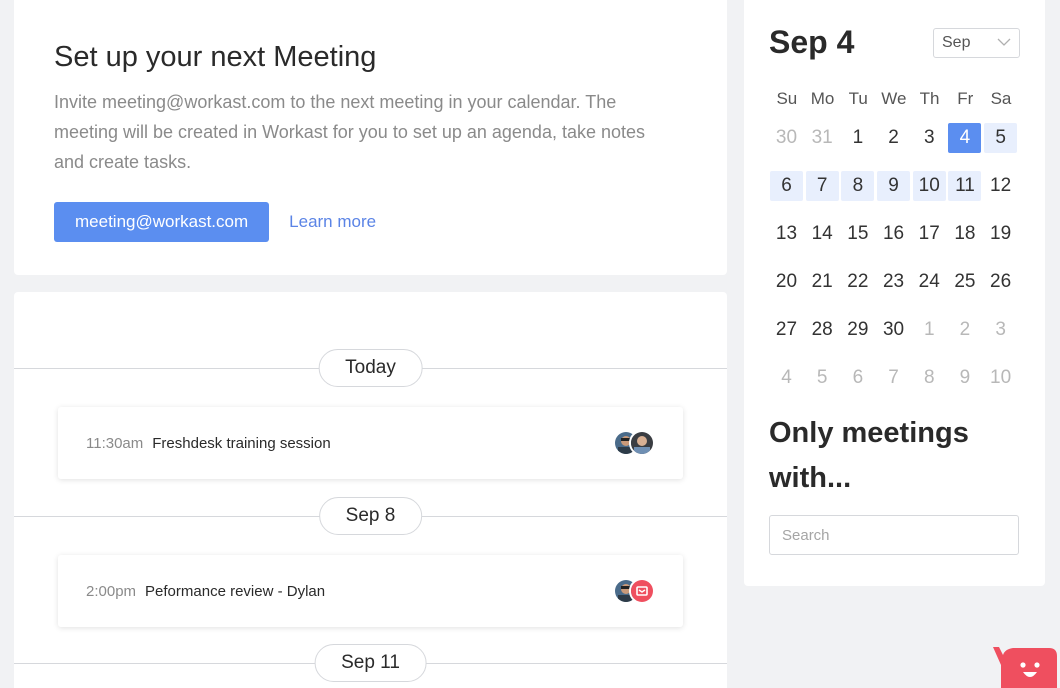 Image resolution: width=1060 pixels, height=688 pixels. Describe the element at coordinates (965, 138) in the screenshot. I see `calendar-day-selected: 4` at that location.